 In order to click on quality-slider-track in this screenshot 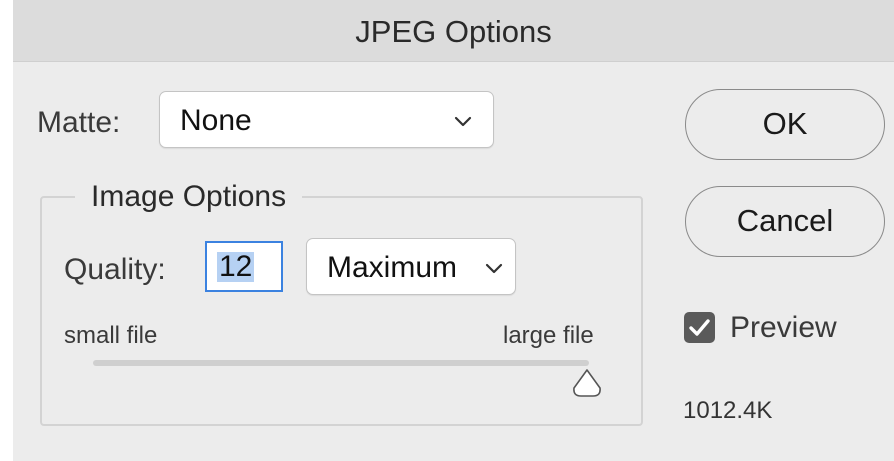, I will do `click(341, 363)`.